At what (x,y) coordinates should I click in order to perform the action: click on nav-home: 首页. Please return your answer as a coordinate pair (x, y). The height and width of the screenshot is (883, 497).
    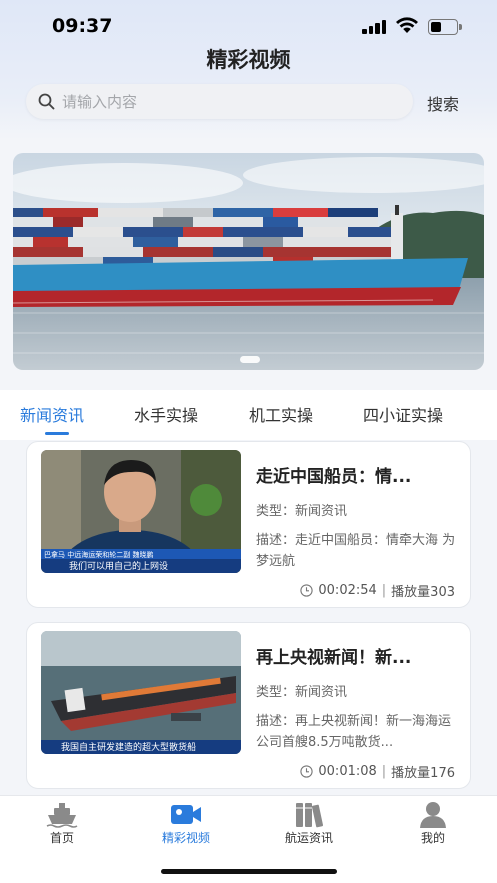
    Looking at the image, I should click on (62, 823).